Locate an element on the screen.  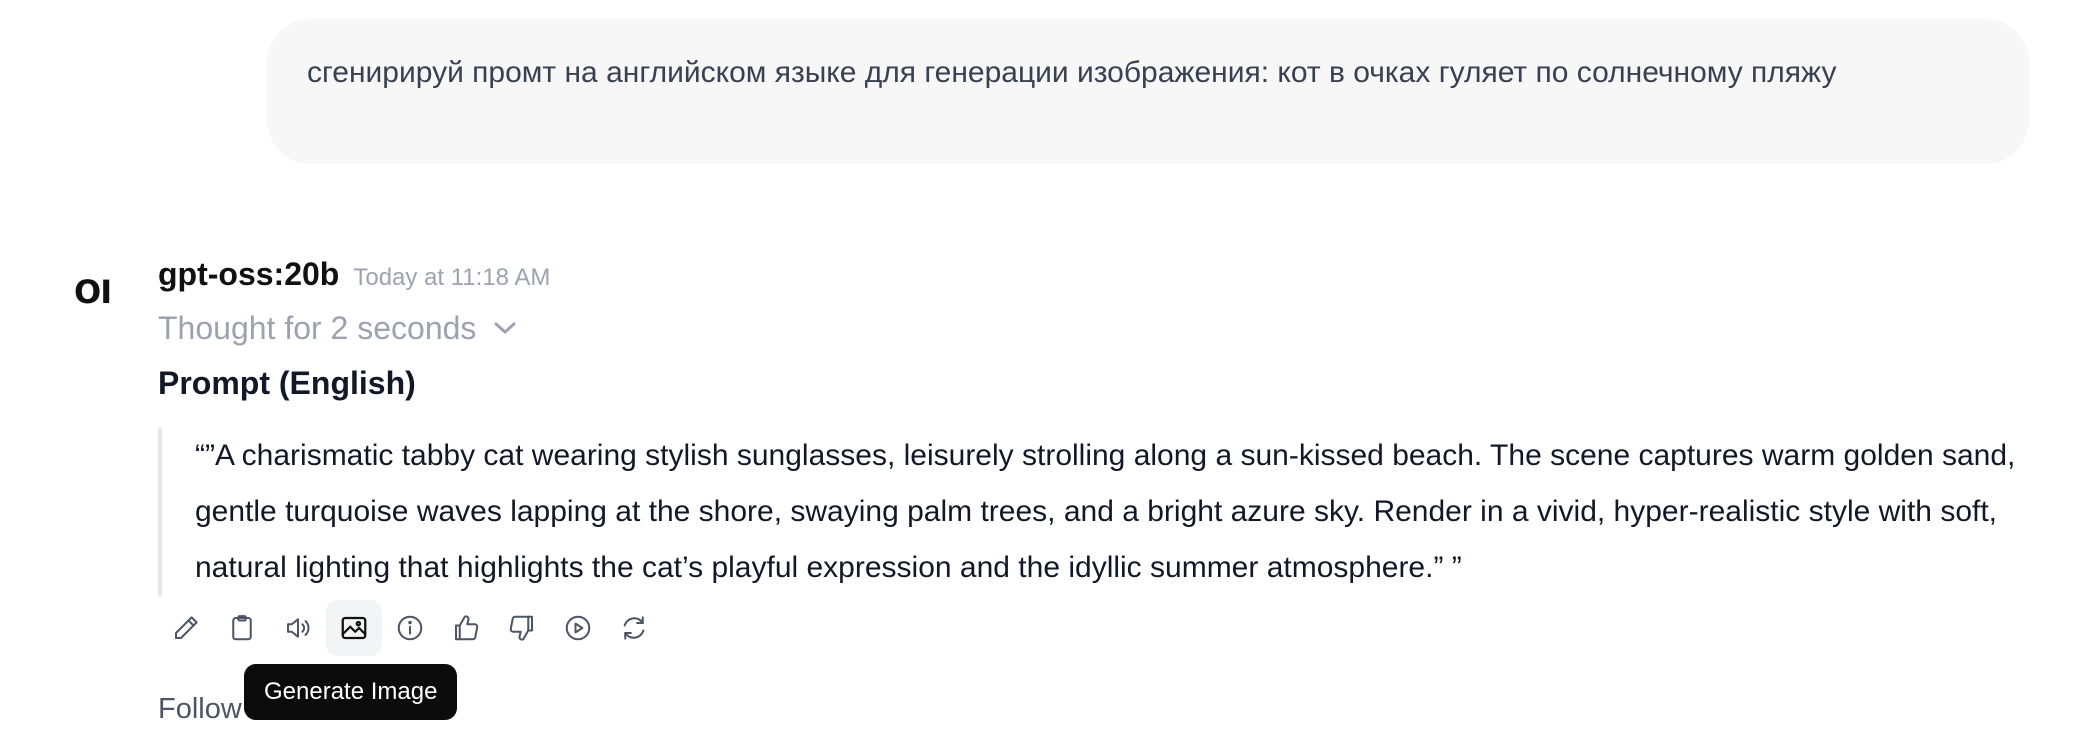
response-heading: Prompt (English) is located at coordinates (287, 383).